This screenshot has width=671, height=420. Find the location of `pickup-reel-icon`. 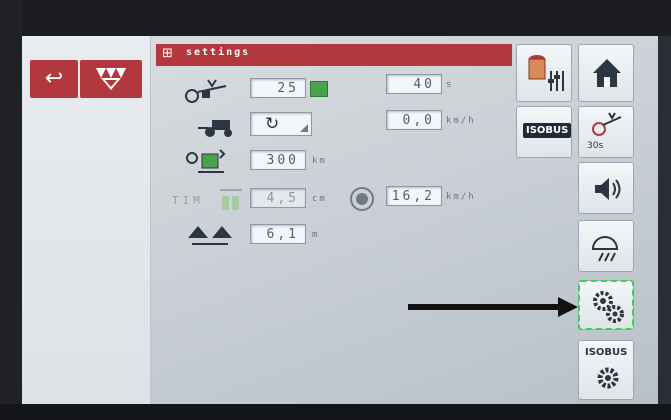

pickup-reel-icon is located at coordinates (206, 91).